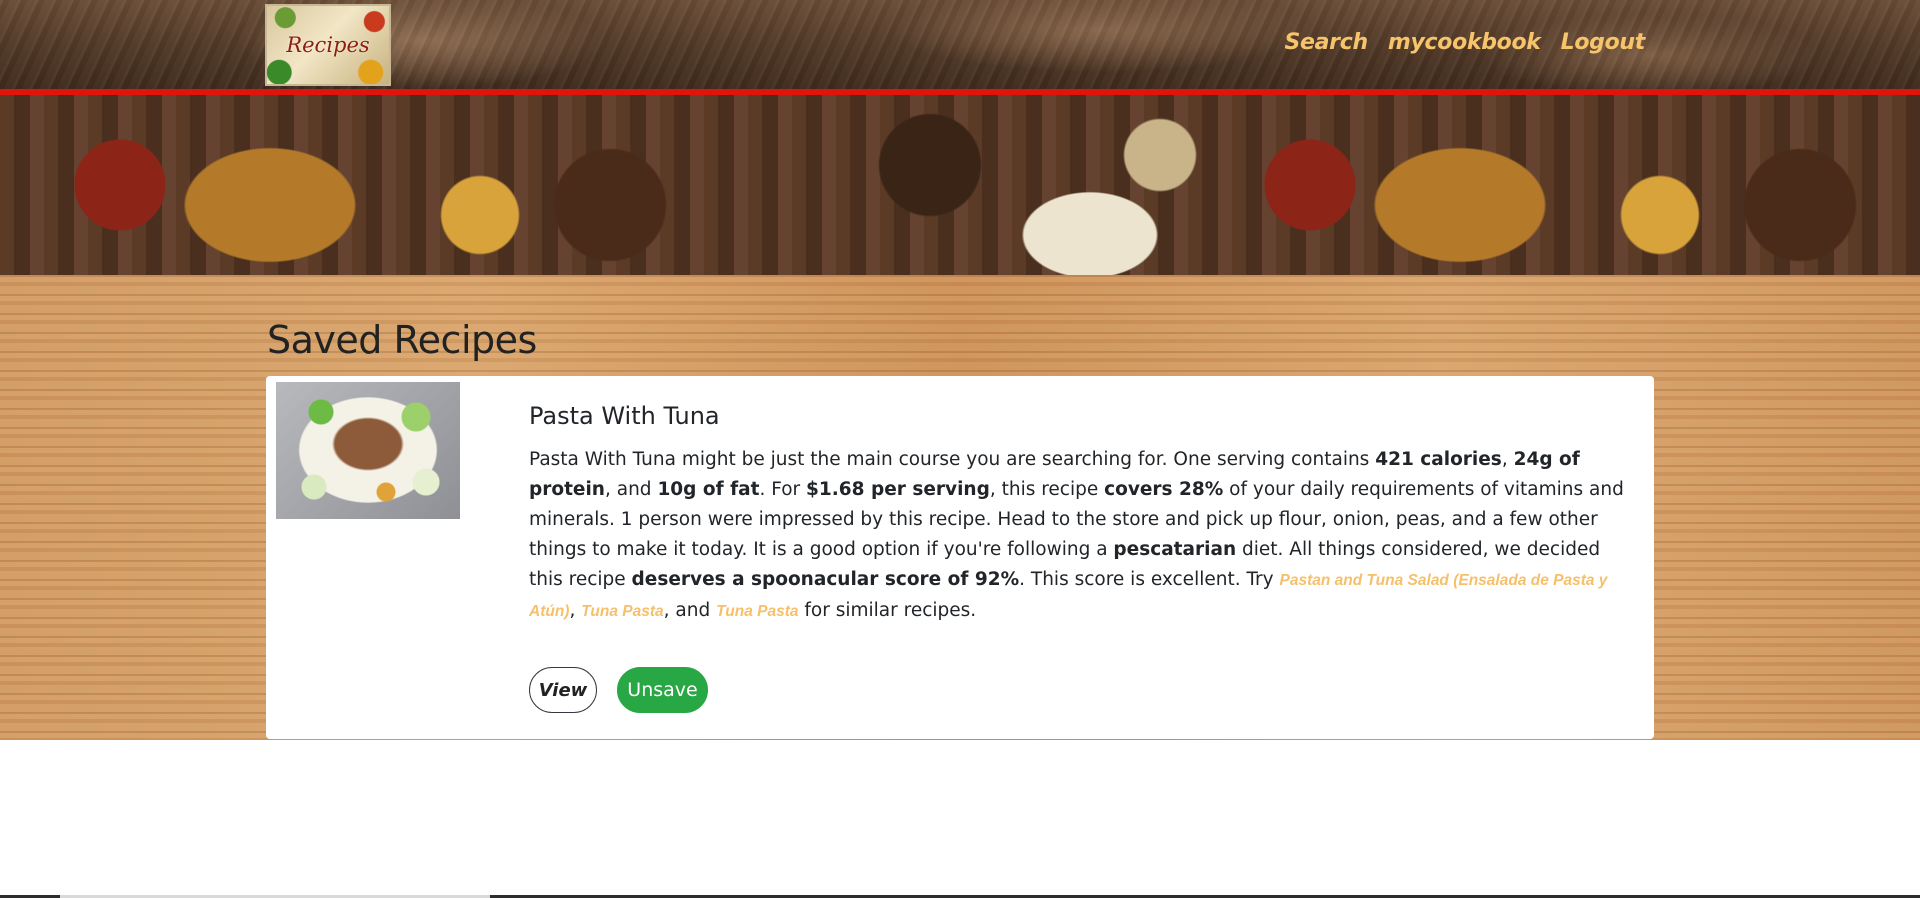  Describe the element at coordinates (624, 416) in the screenshot. I see `recipe-title: Pasta With Tuna` at that location.